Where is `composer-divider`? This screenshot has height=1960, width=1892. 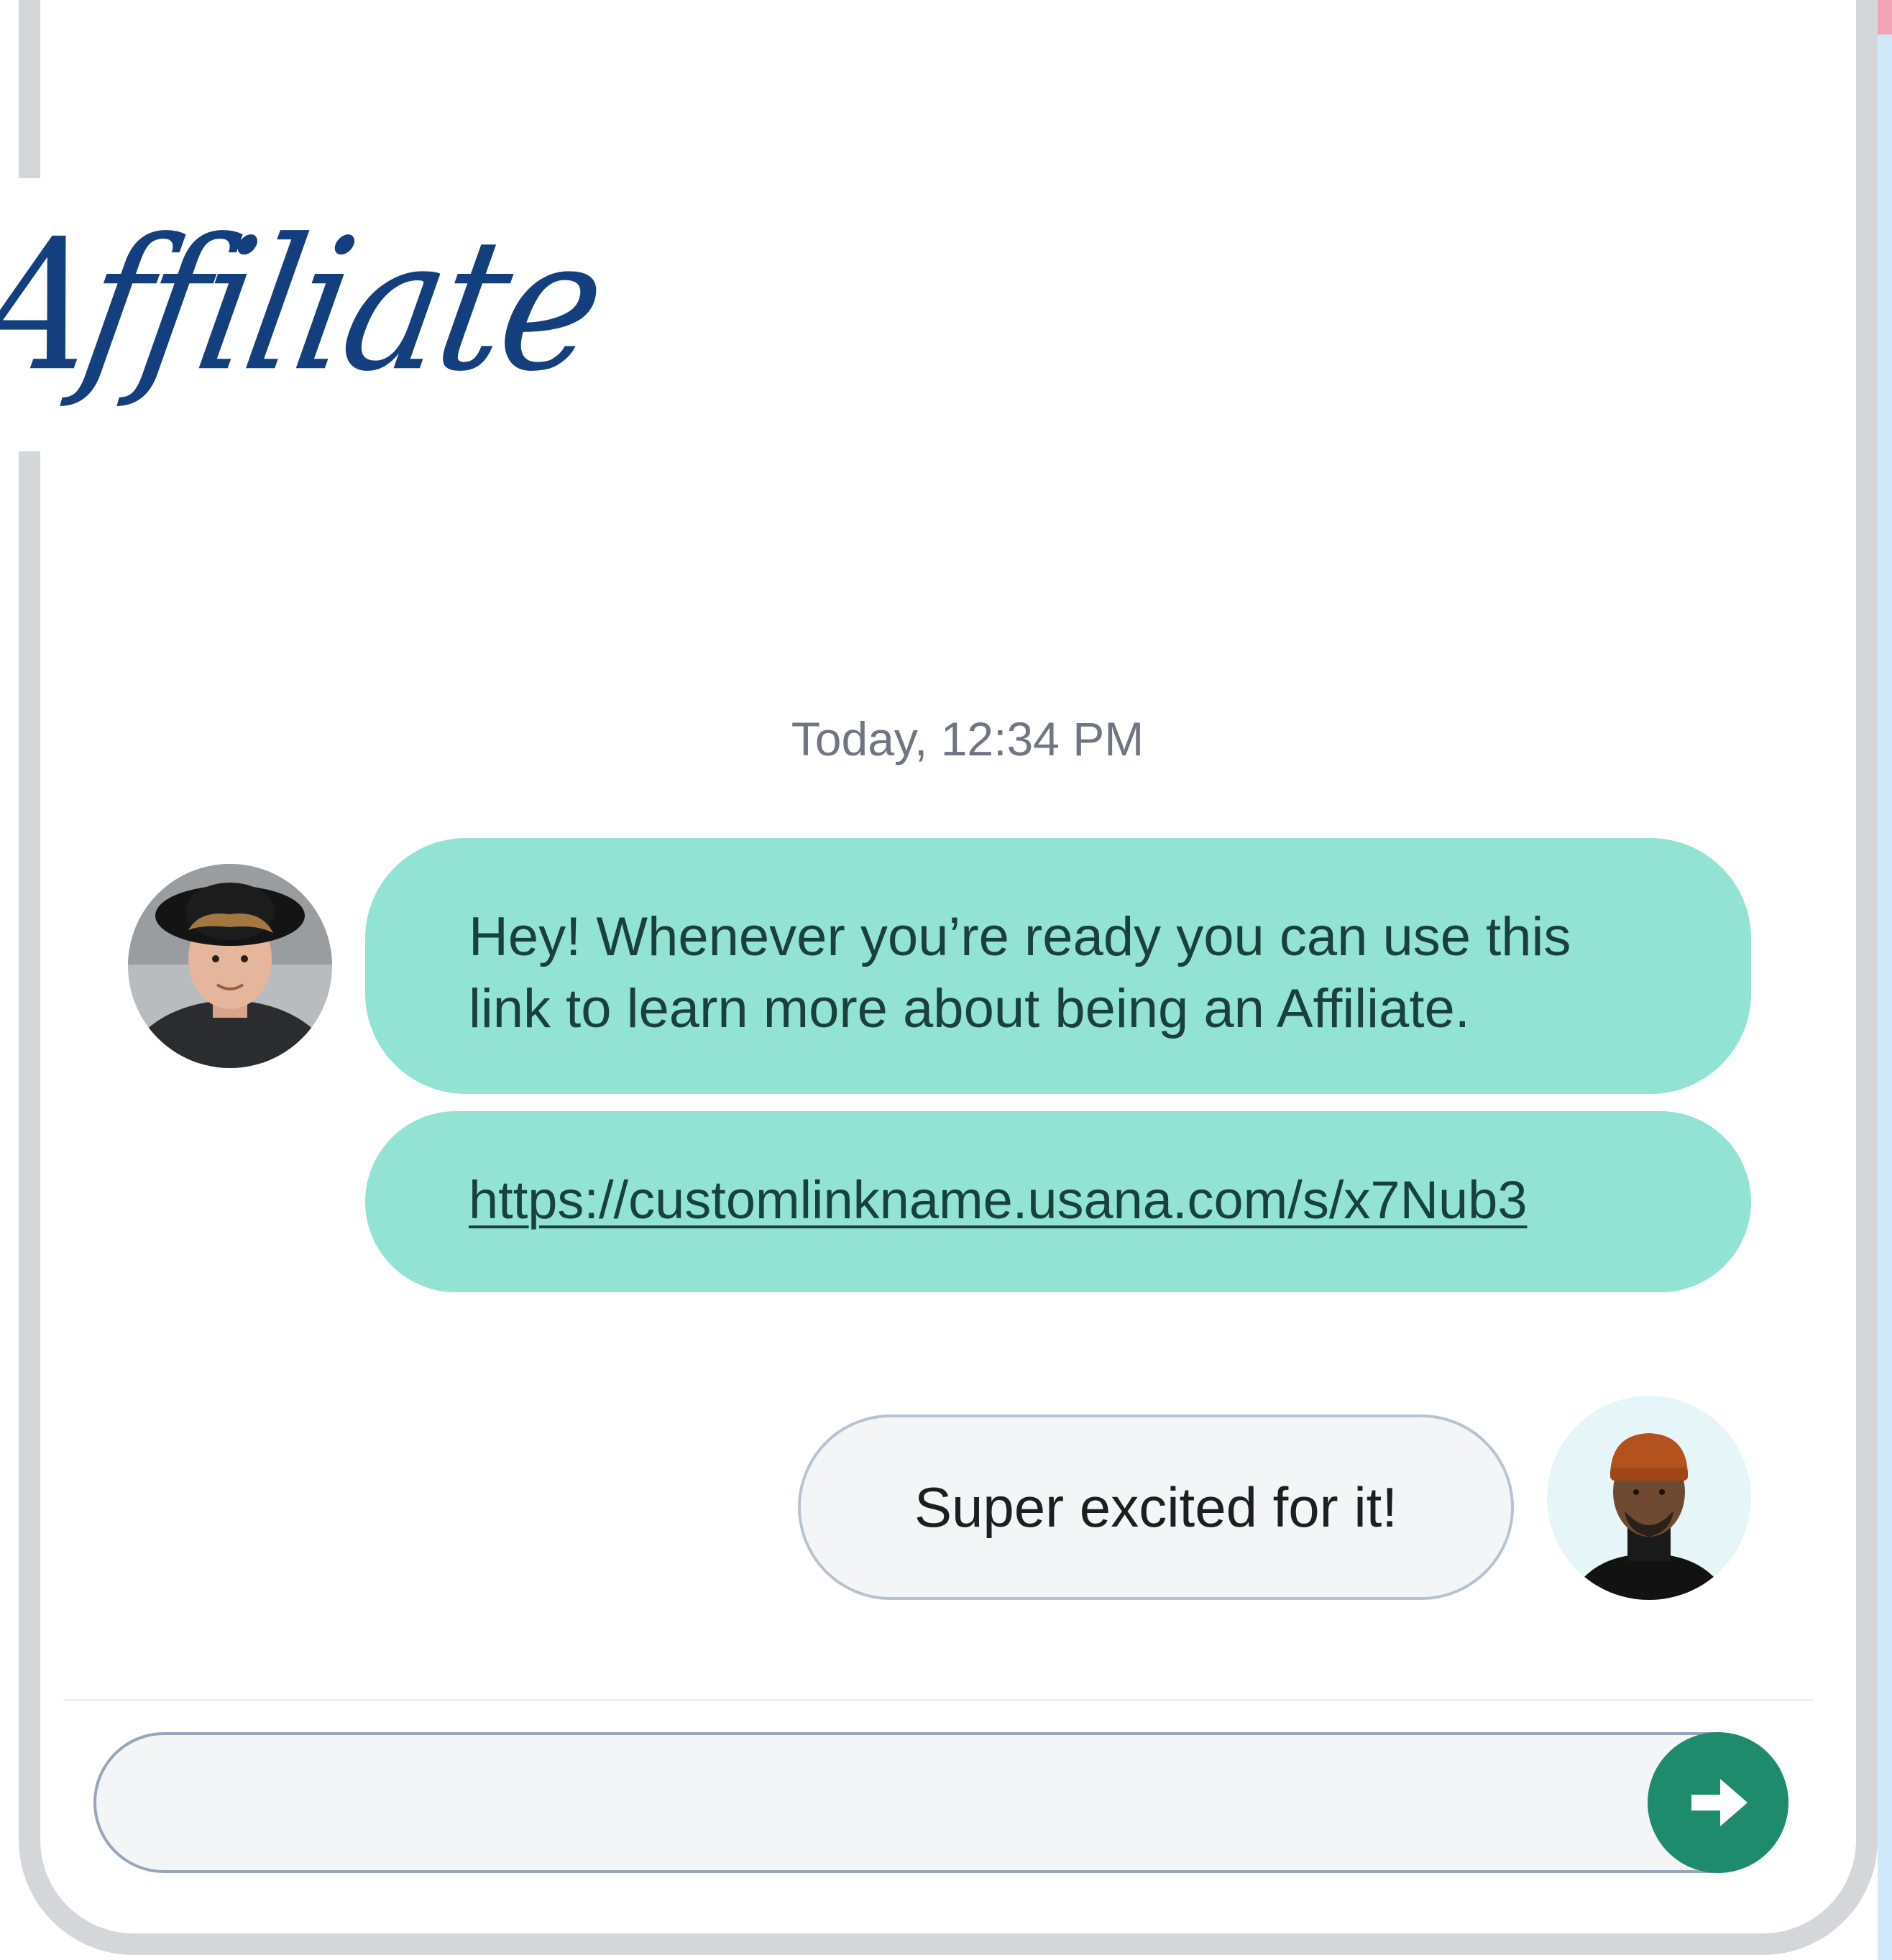
composer-divider is located at coordinates (938, 1700).